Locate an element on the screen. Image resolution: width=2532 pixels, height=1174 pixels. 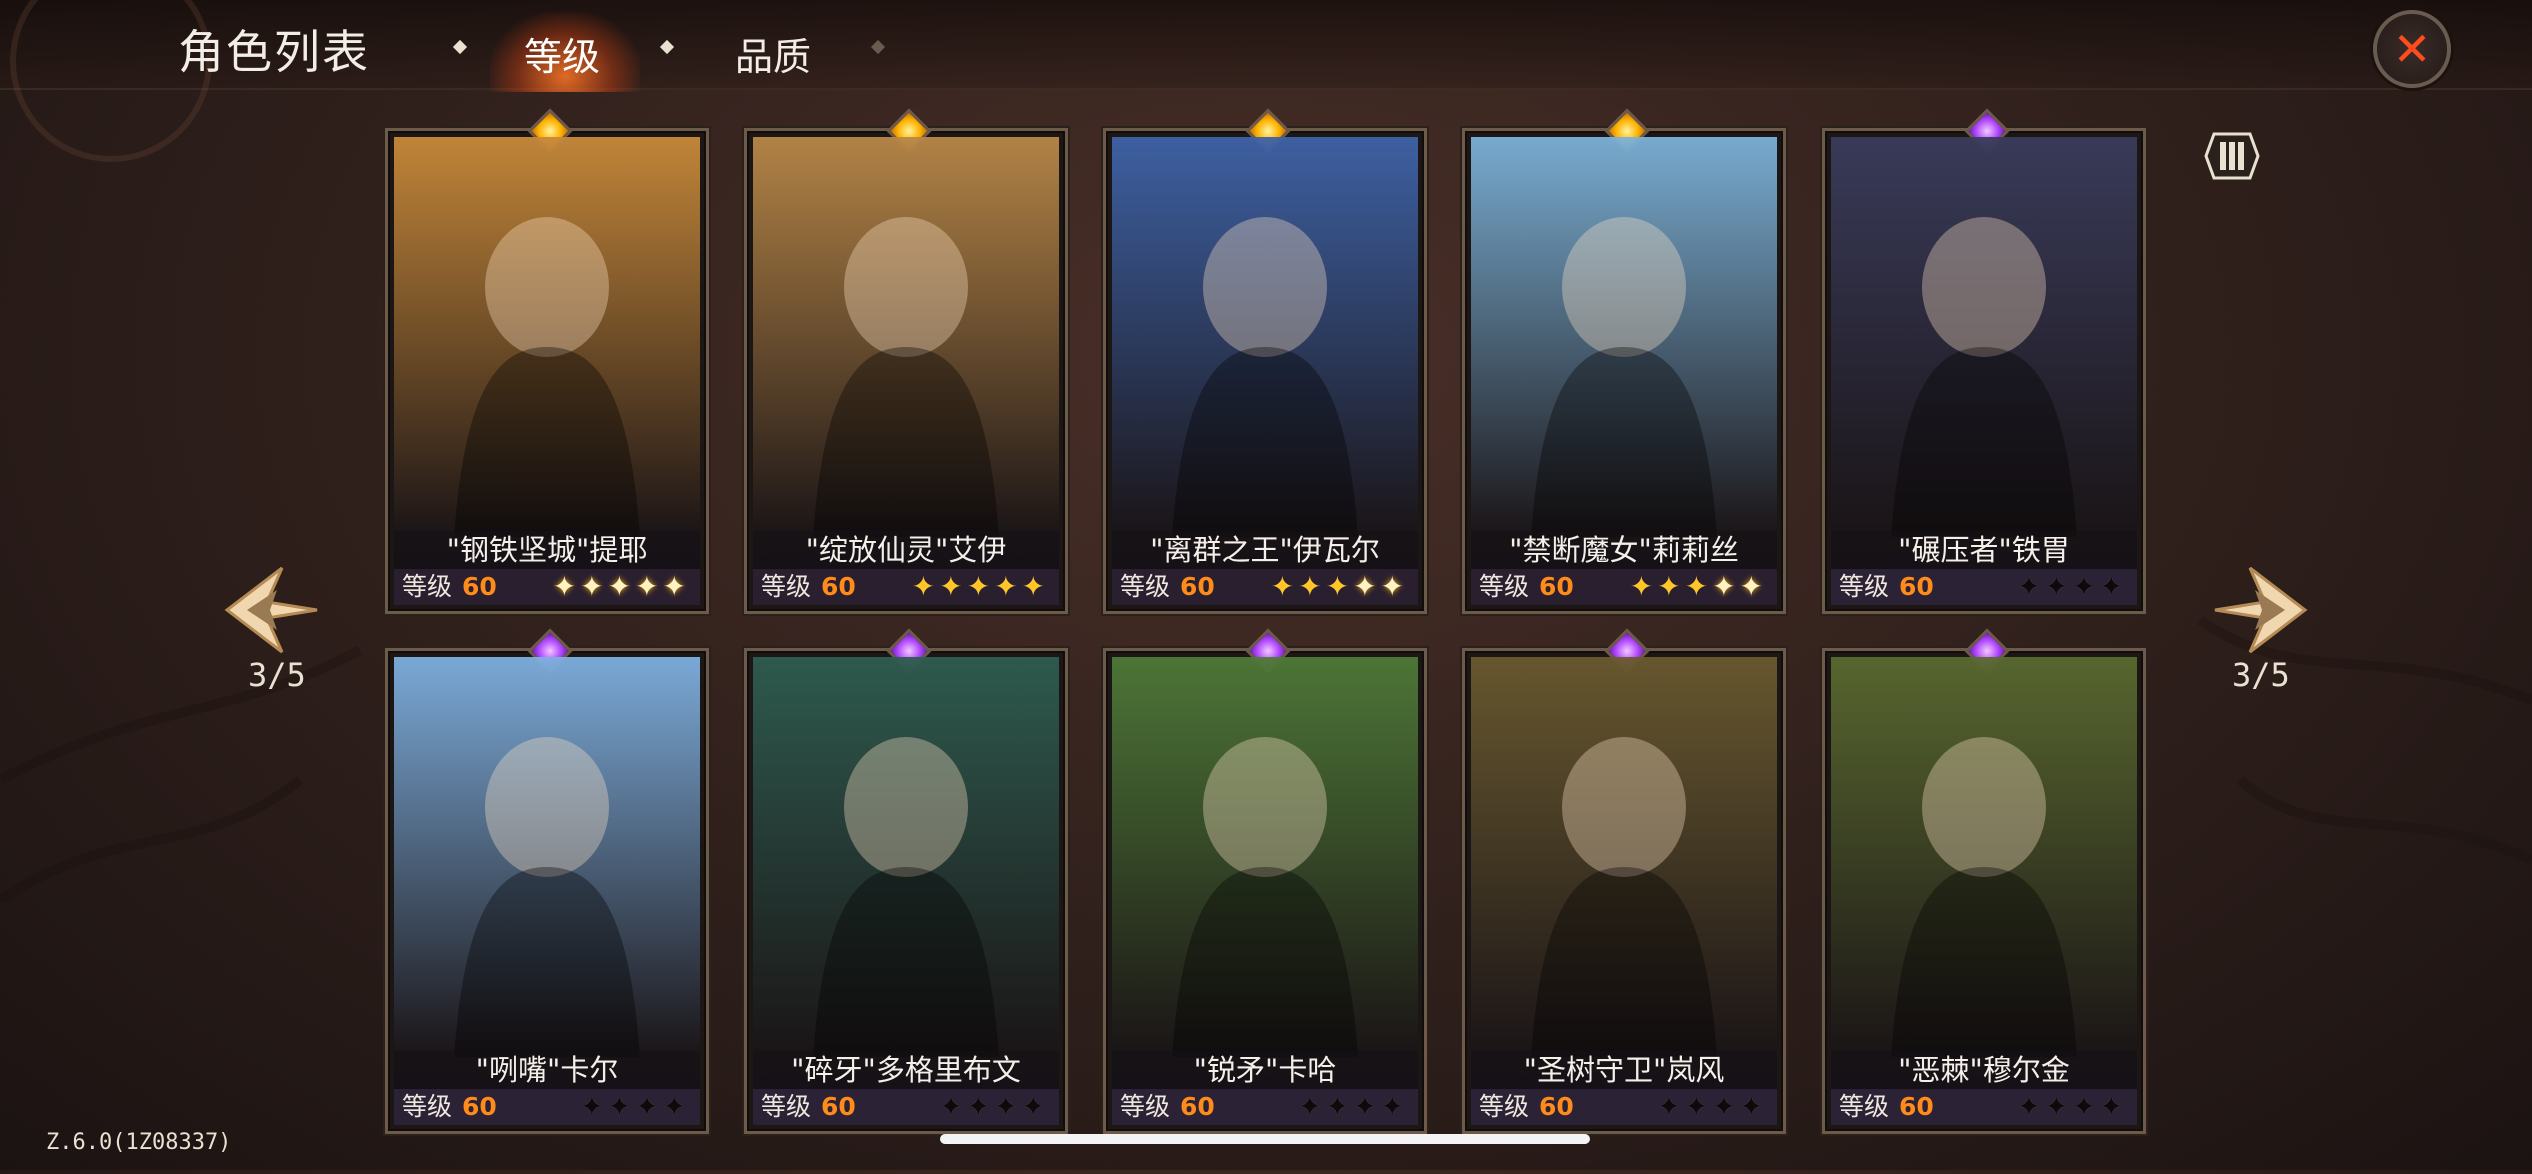
home-indicator is located at coordinates (1265, 1139).